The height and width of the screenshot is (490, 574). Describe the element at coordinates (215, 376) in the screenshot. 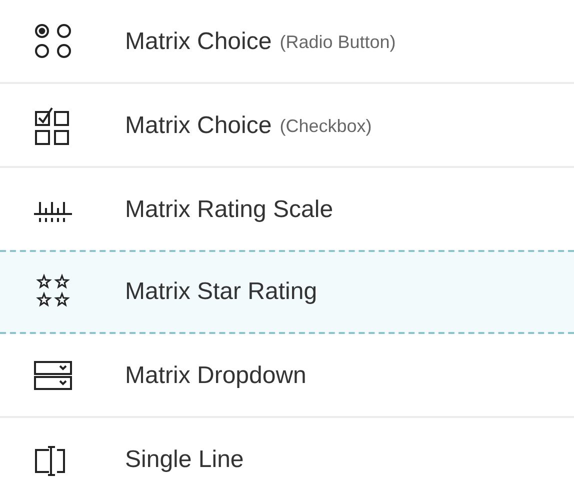

I see `item-label: Matrix Dropdown` at that location.